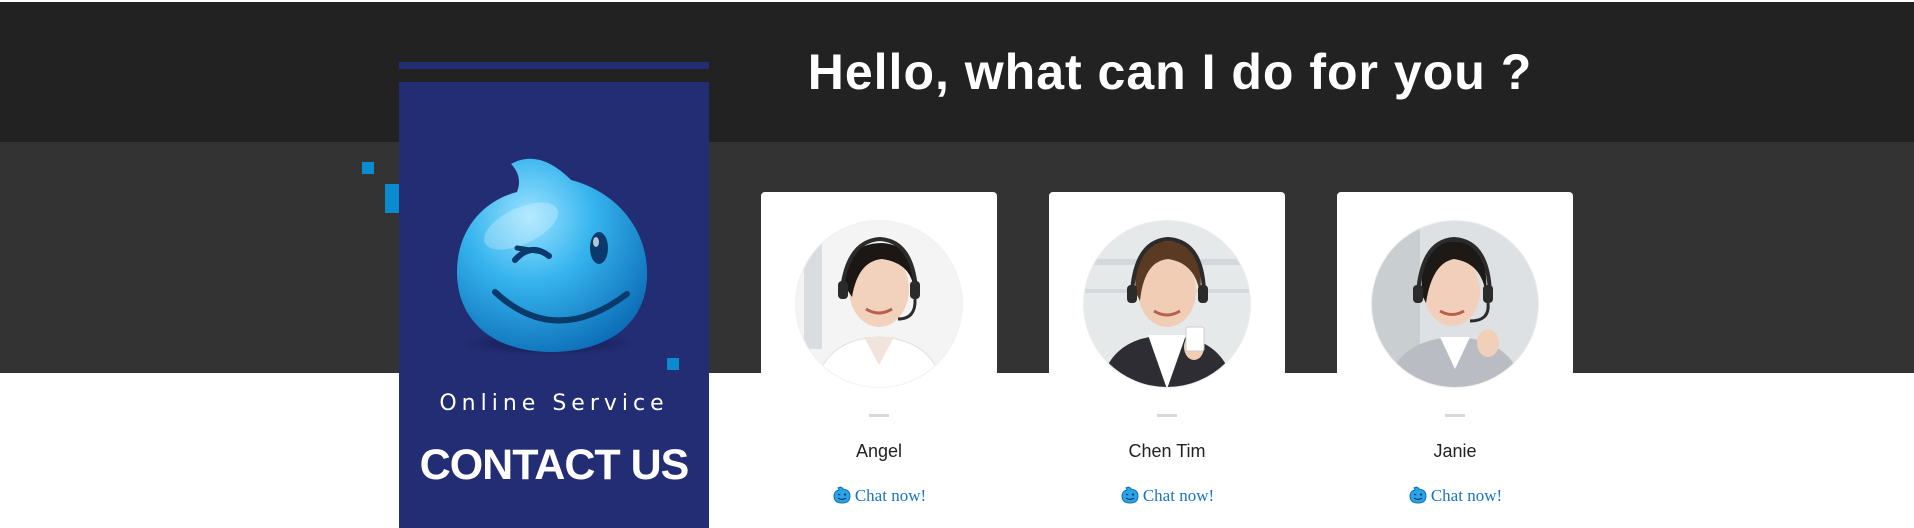 This screenshot has width=1914, height=528. I want to click on contact-panel: Online Service CONTACT US, so click(554, 305).